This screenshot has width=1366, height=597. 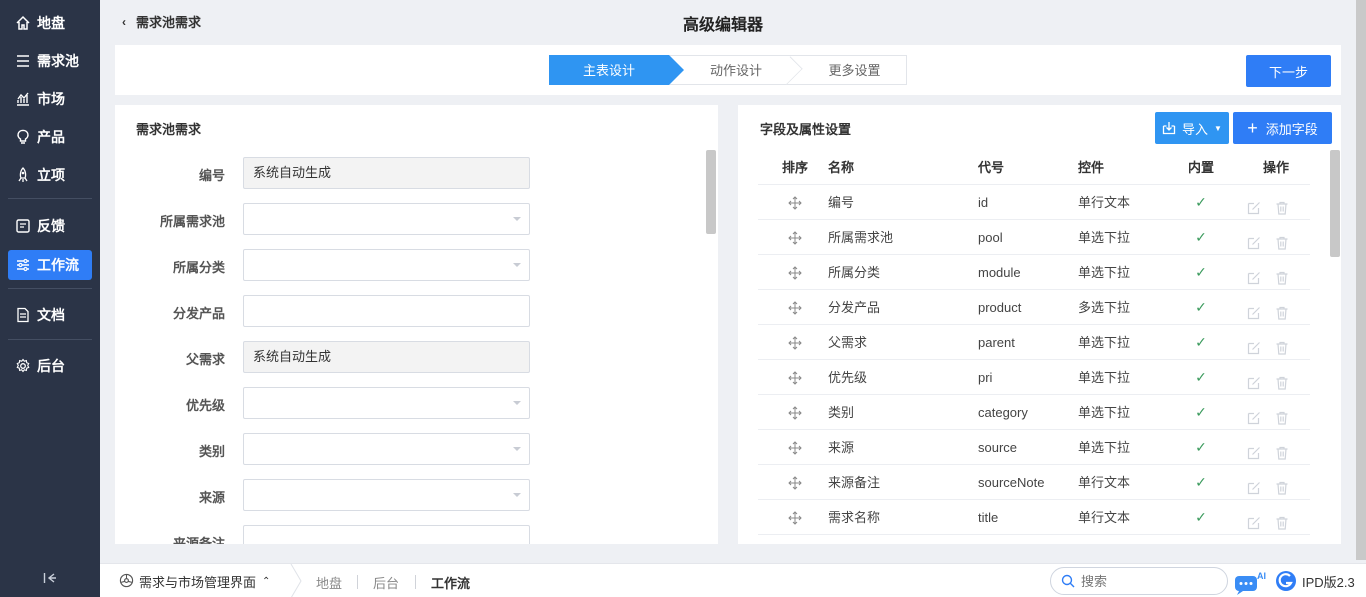 I want to click on field-name: 来源, so click(x=841, y=447).